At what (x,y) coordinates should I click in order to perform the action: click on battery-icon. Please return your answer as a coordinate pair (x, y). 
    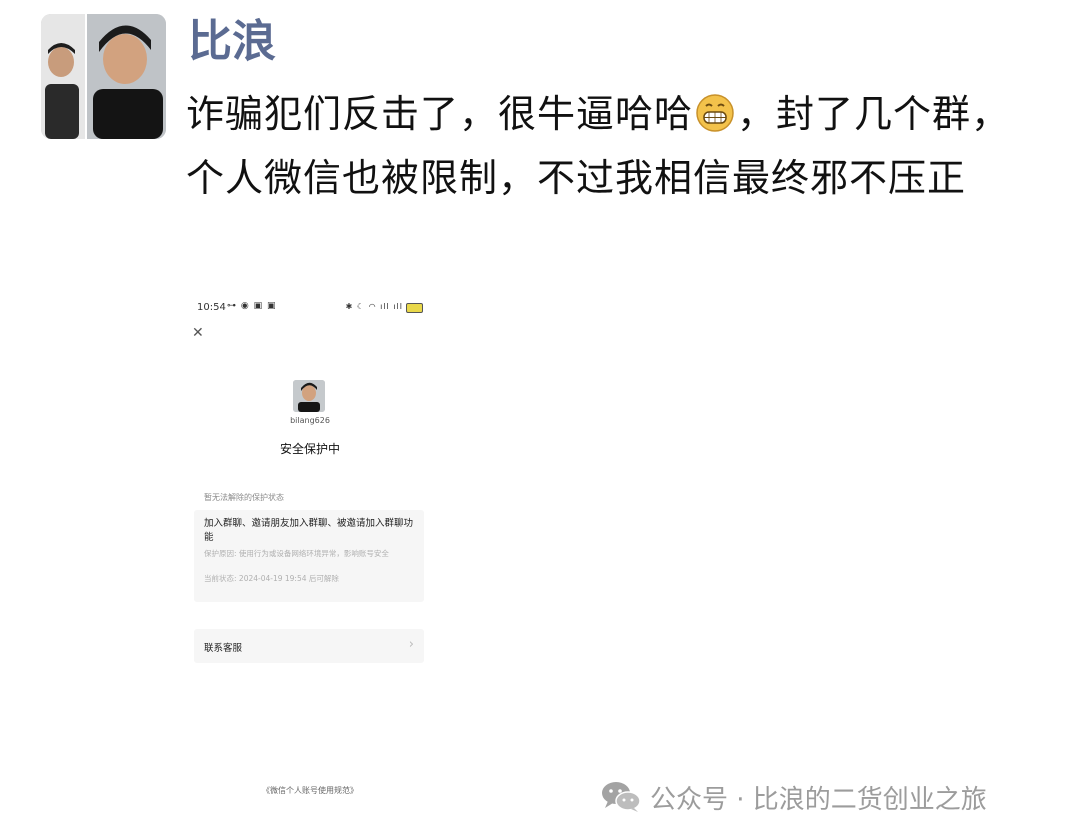
    Looking at the image, I should click on (414, 308).